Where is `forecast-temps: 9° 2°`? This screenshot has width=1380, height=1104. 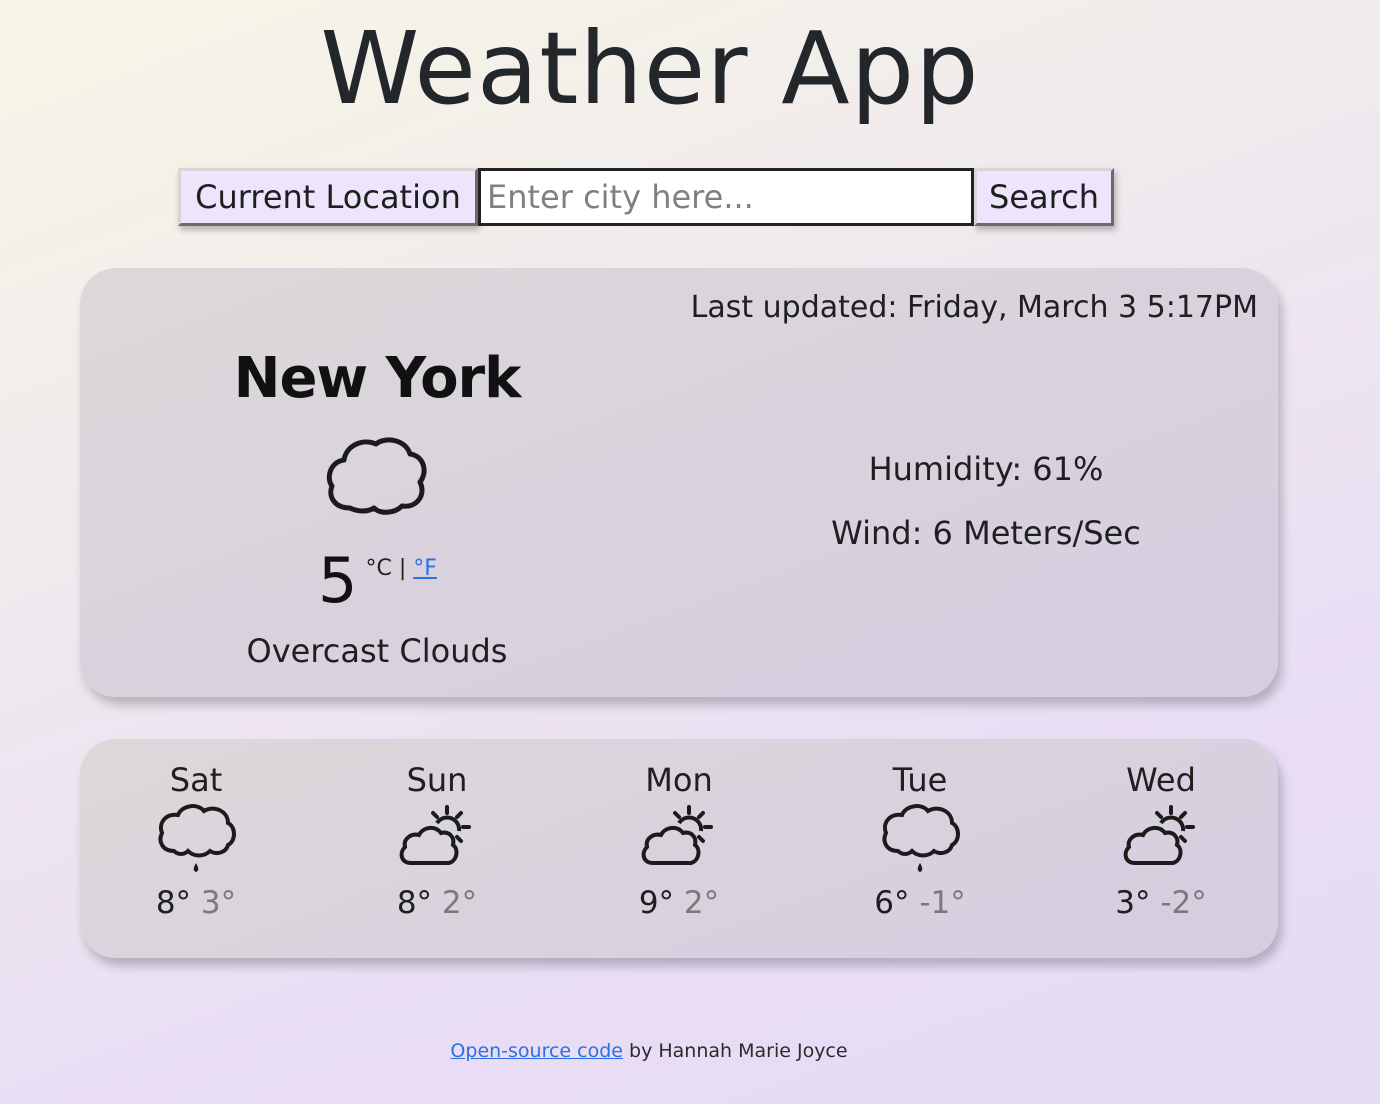
forecast-temps: 9° 2° is located at coordinates (679, 903).